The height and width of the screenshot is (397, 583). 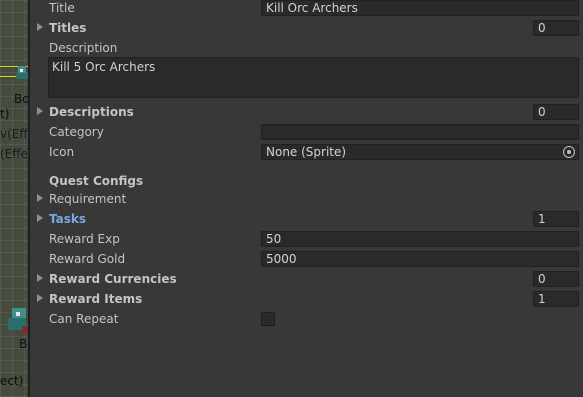 I want to click on requirement-label: Requirement, so click(x=87, y=199).